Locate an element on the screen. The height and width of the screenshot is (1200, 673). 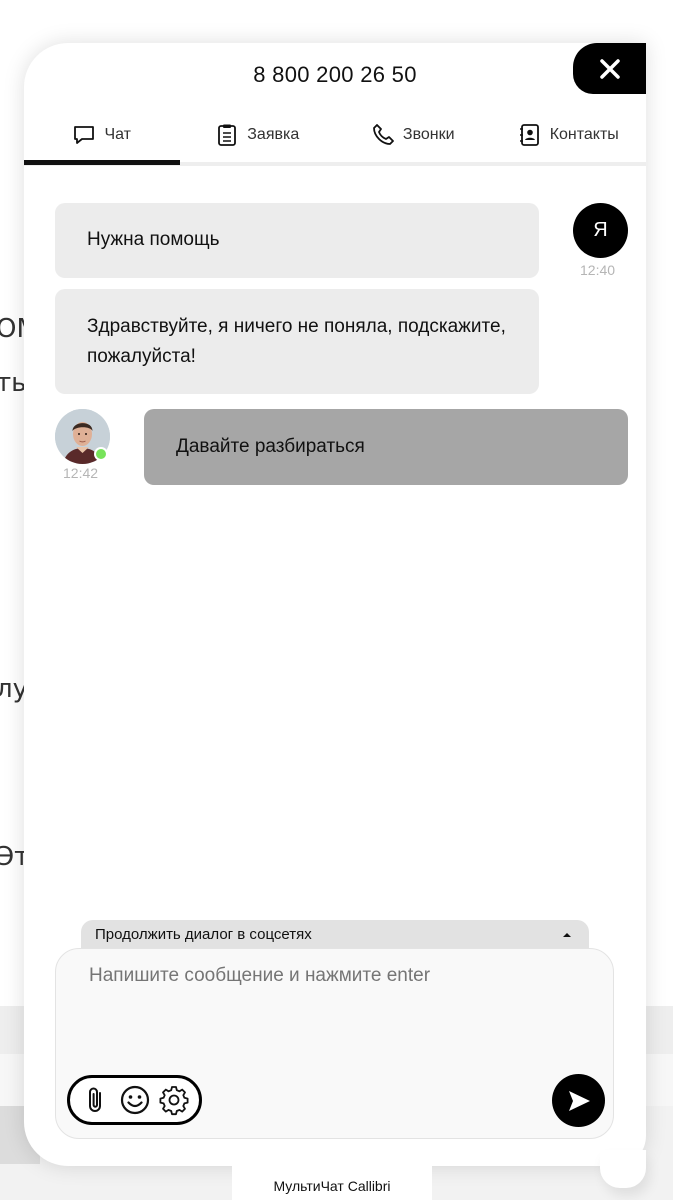
tab-label: Звонки is located at coordinates (428, 134).